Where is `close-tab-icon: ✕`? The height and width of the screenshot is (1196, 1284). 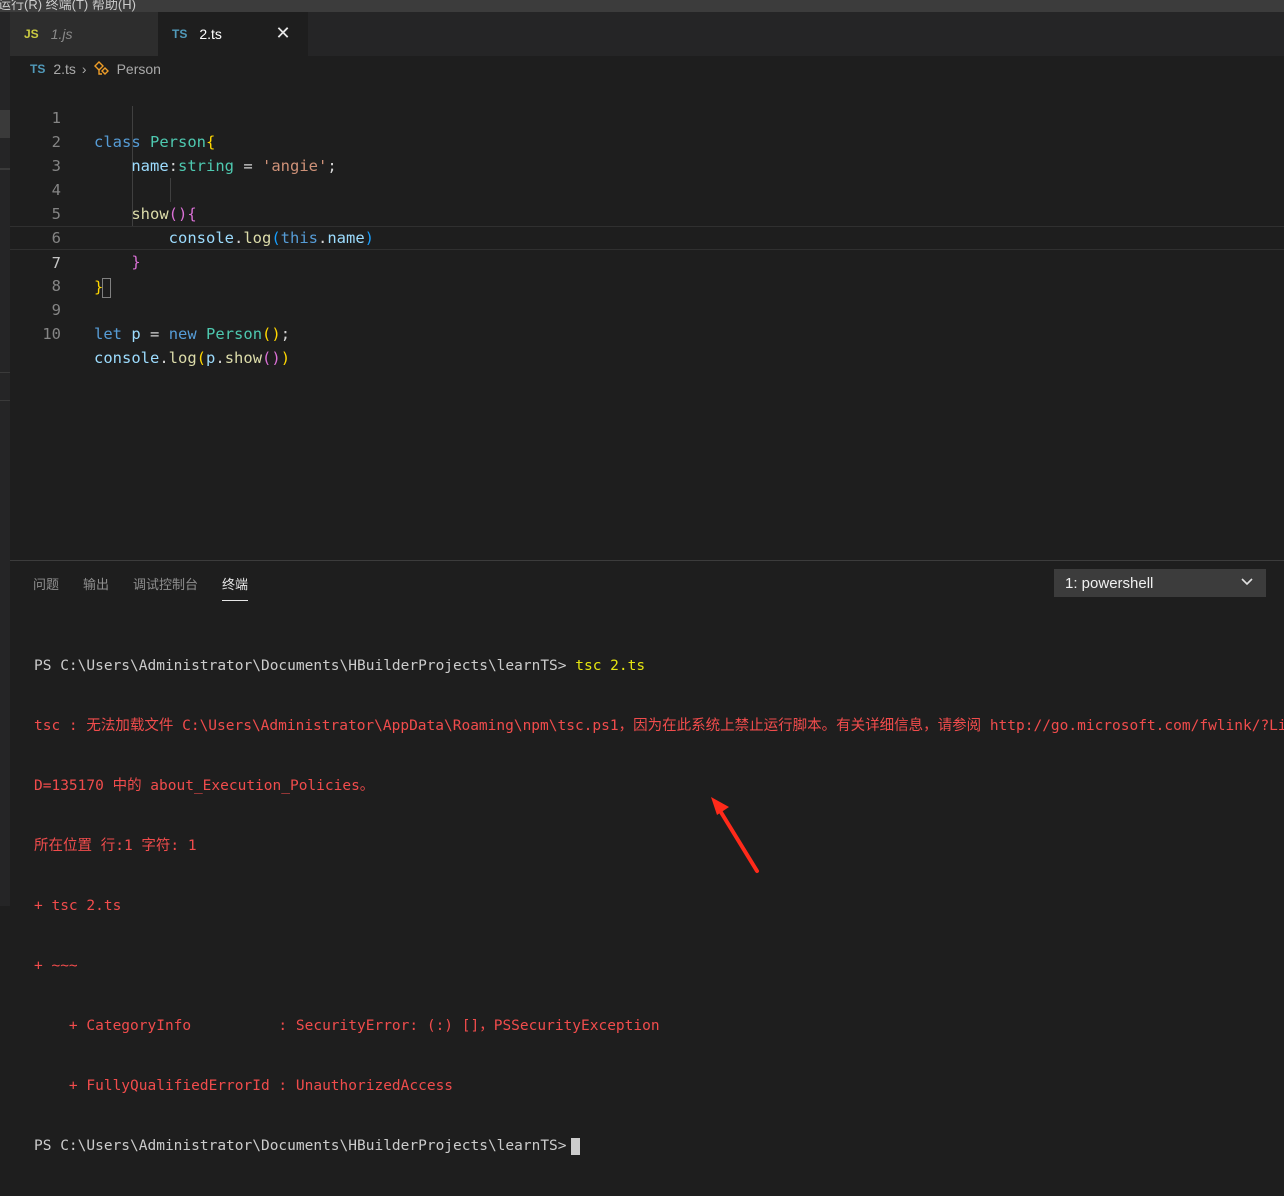 close-tab-icon: ✕ is located at coordinates (283, 33).